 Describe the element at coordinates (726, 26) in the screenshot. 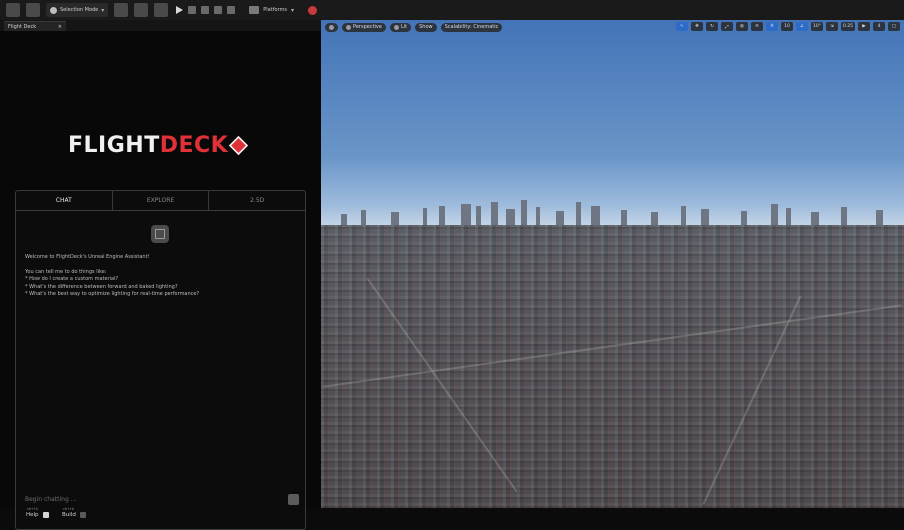

I see `scale-tool-icon: ⤢` at that location.